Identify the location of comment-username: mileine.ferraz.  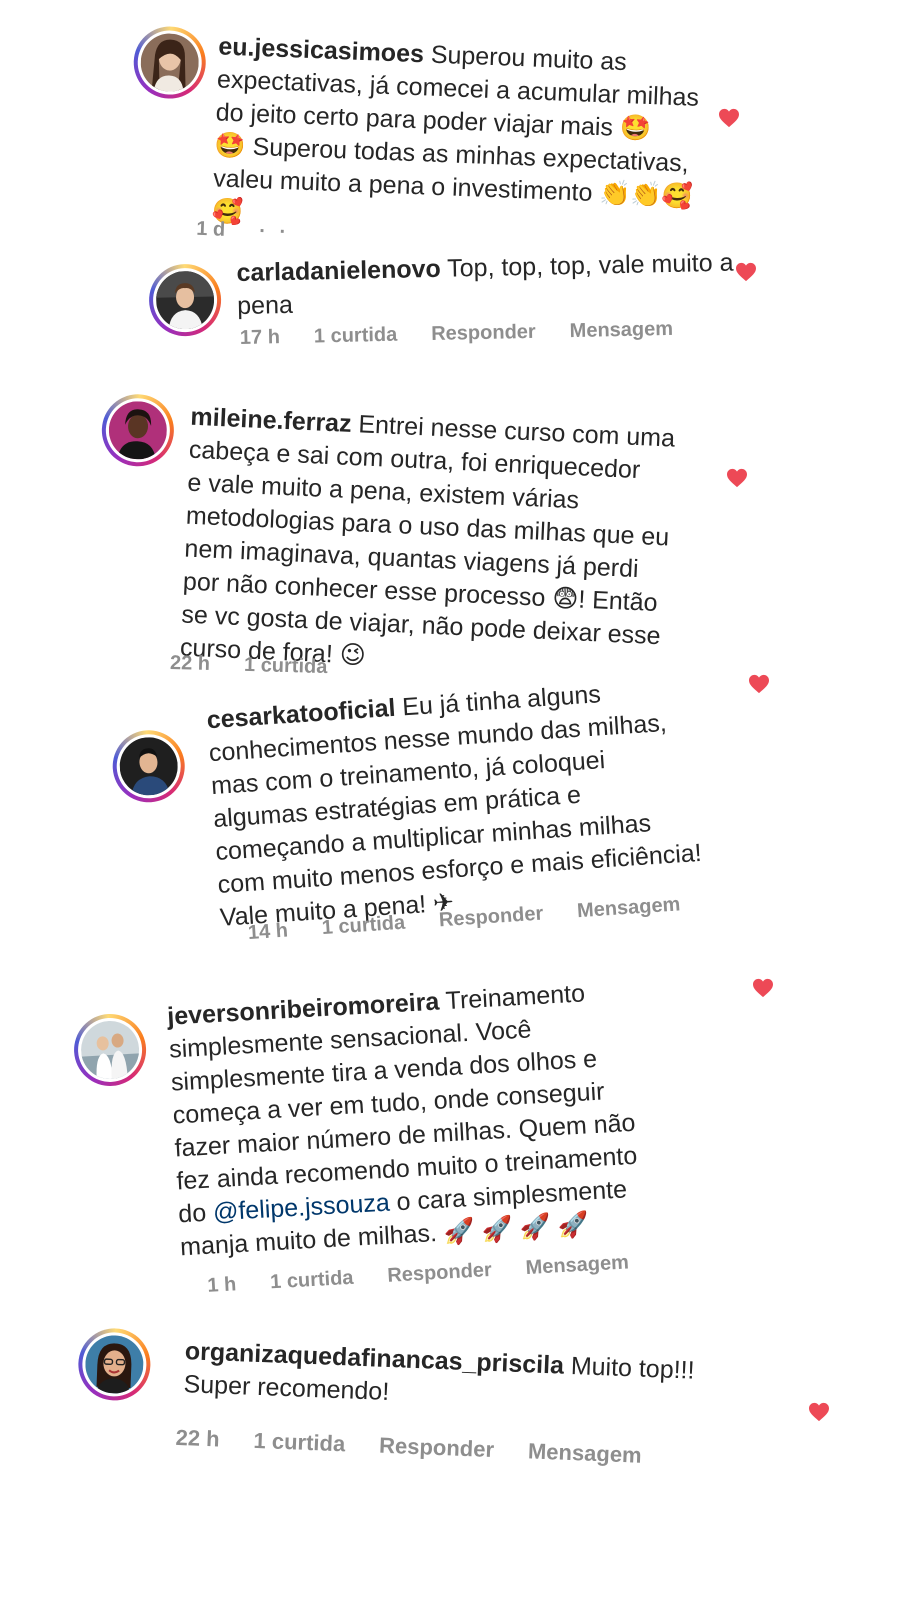
(271, 420).